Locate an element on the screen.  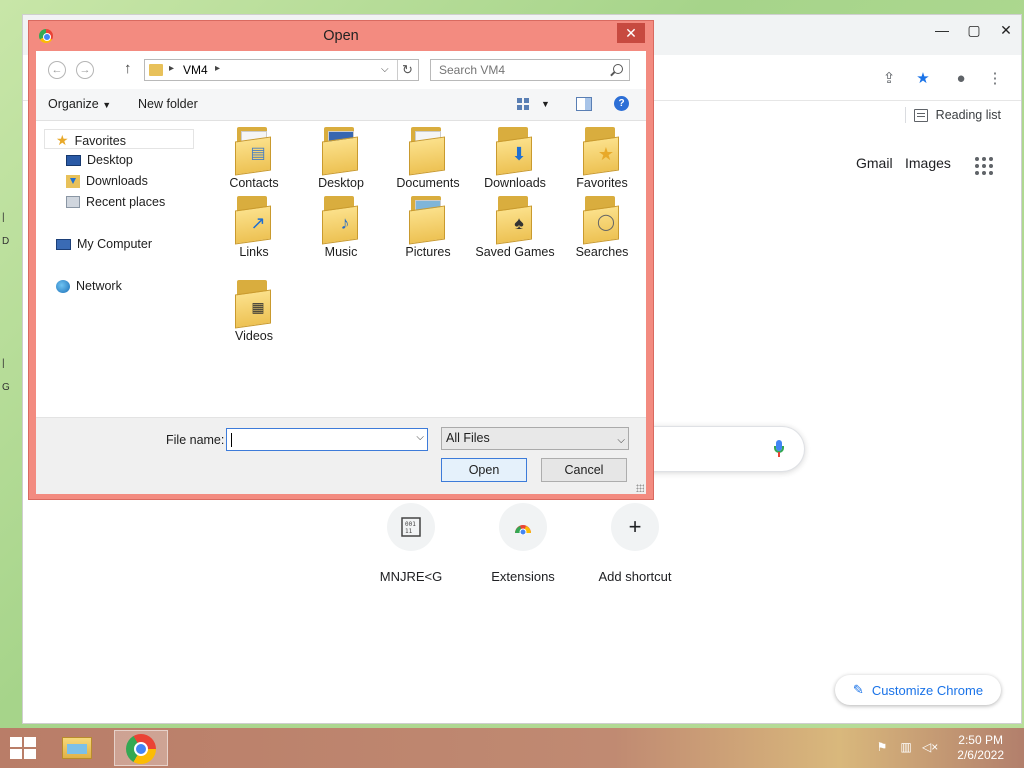
system-clock: 2:50 PM 2/6/2022 is located at coordinates (980, 748).